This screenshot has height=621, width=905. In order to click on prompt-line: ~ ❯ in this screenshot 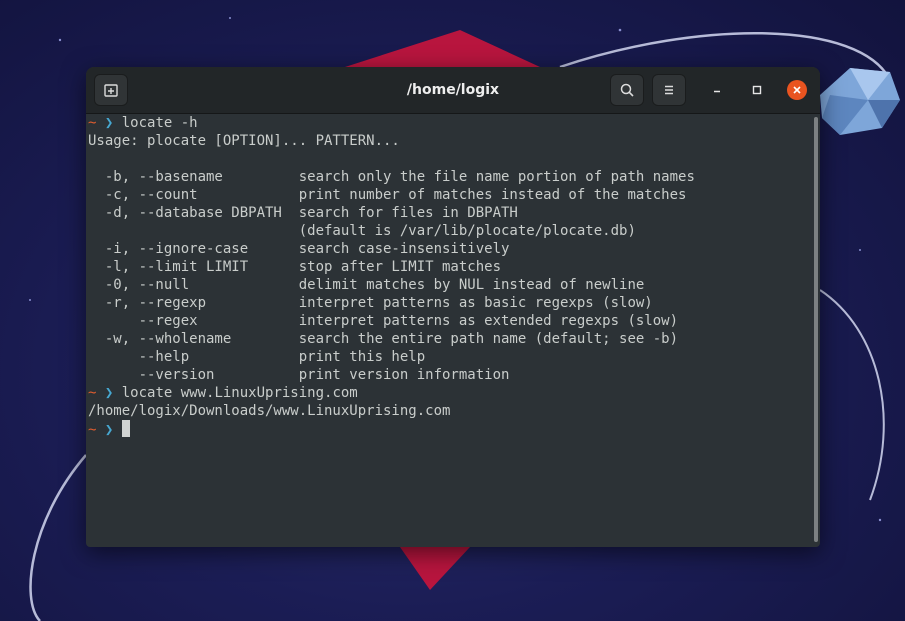, I will do `click(450, 429)`.